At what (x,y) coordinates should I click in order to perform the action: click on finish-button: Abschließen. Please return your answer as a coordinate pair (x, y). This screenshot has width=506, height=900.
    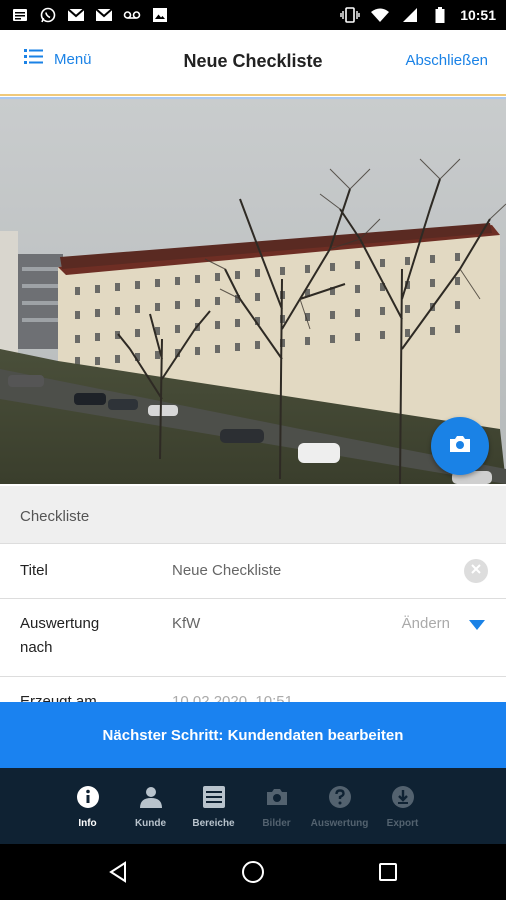
    Looking at the image, I should click on (446, 60).